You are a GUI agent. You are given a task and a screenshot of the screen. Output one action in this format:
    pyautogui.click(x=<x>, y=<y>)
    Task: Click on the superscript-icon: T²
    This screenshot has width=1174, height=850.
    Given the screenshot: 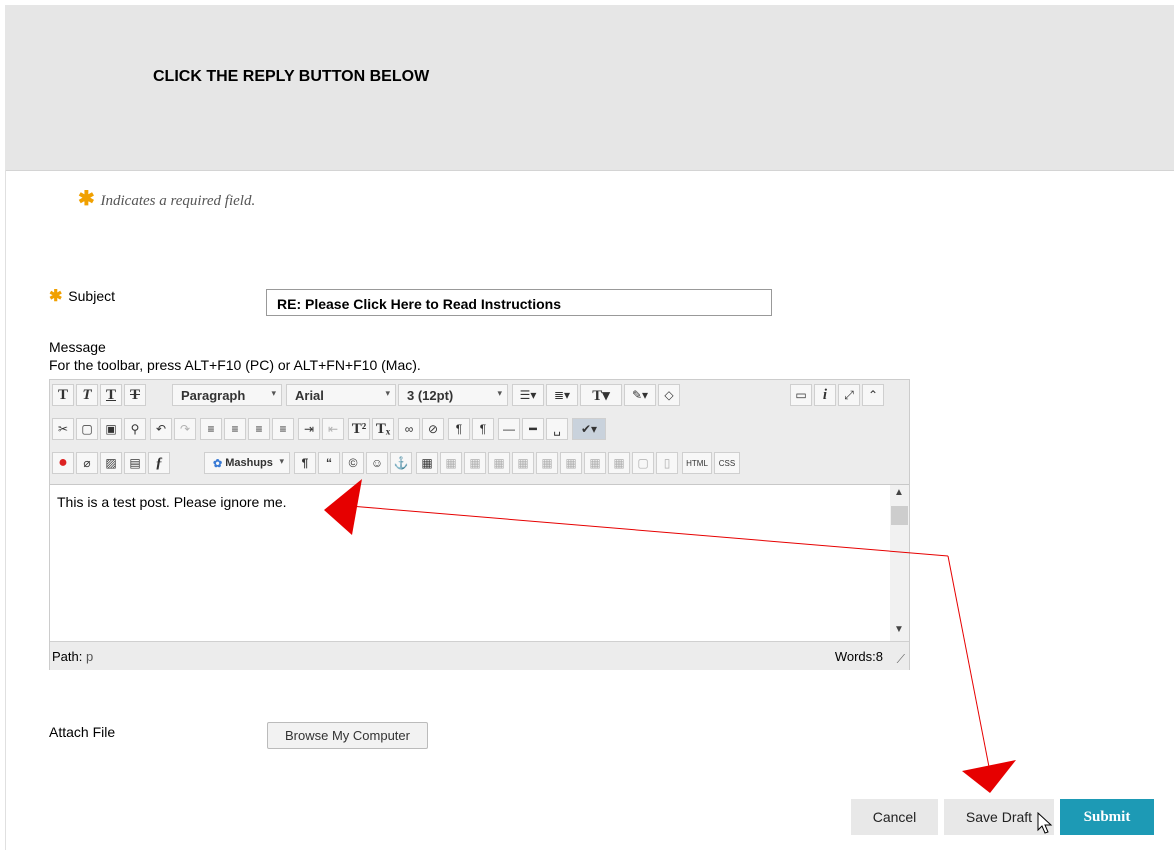 What is the action you would take?
    pyautogui.click(x=359, y=429)
    